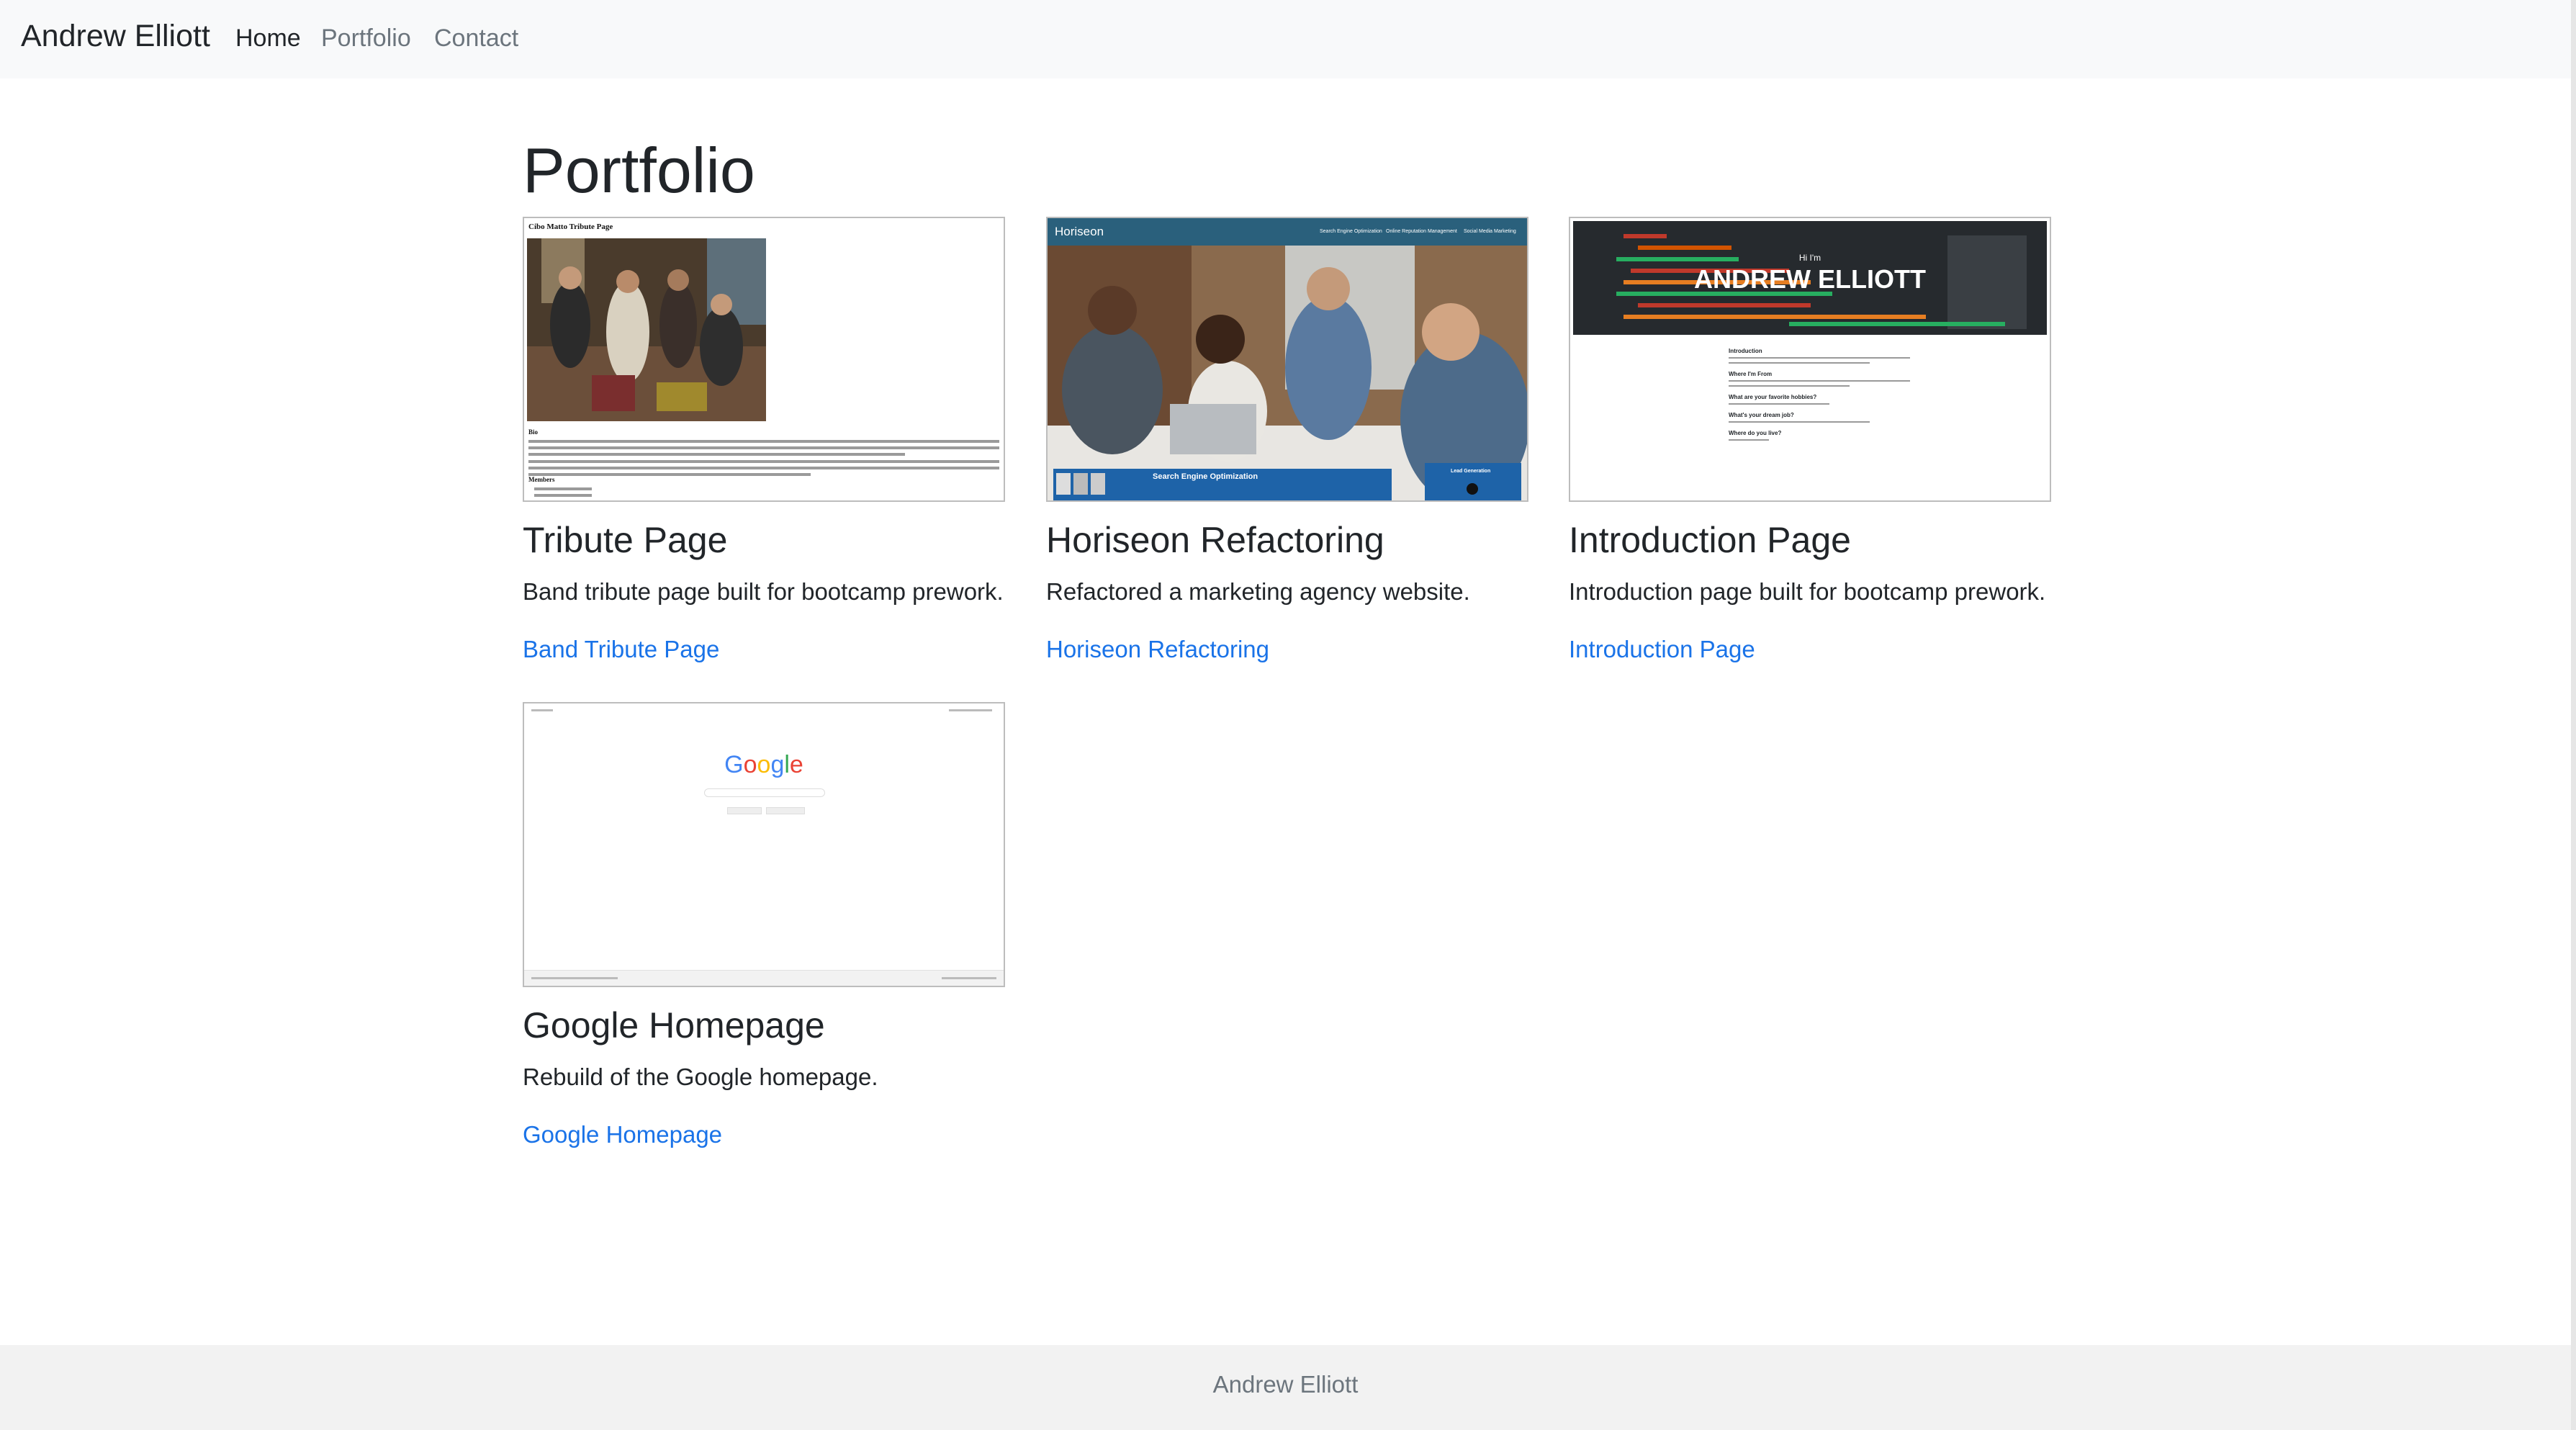  What do you see at coordinates (763, 460) in the screenshot?
I see `thumb-bio-text` at bounding box center [763, 460].